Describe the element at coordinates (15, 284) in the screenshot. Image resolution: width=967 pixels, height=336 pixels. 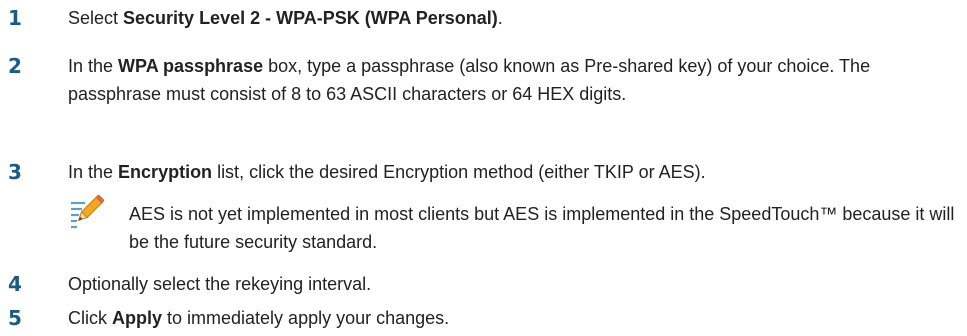
I see `step-number: 4` at that location.